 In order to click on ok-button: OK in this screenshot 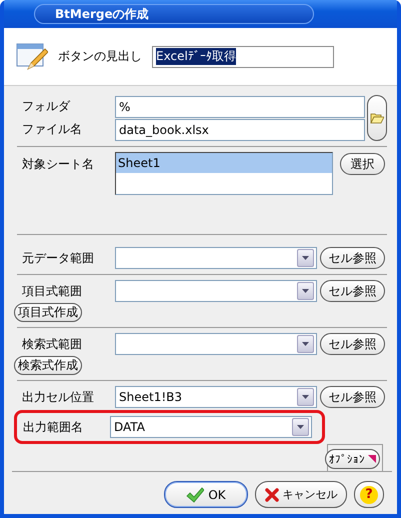, I will do `click(206, 494)`.